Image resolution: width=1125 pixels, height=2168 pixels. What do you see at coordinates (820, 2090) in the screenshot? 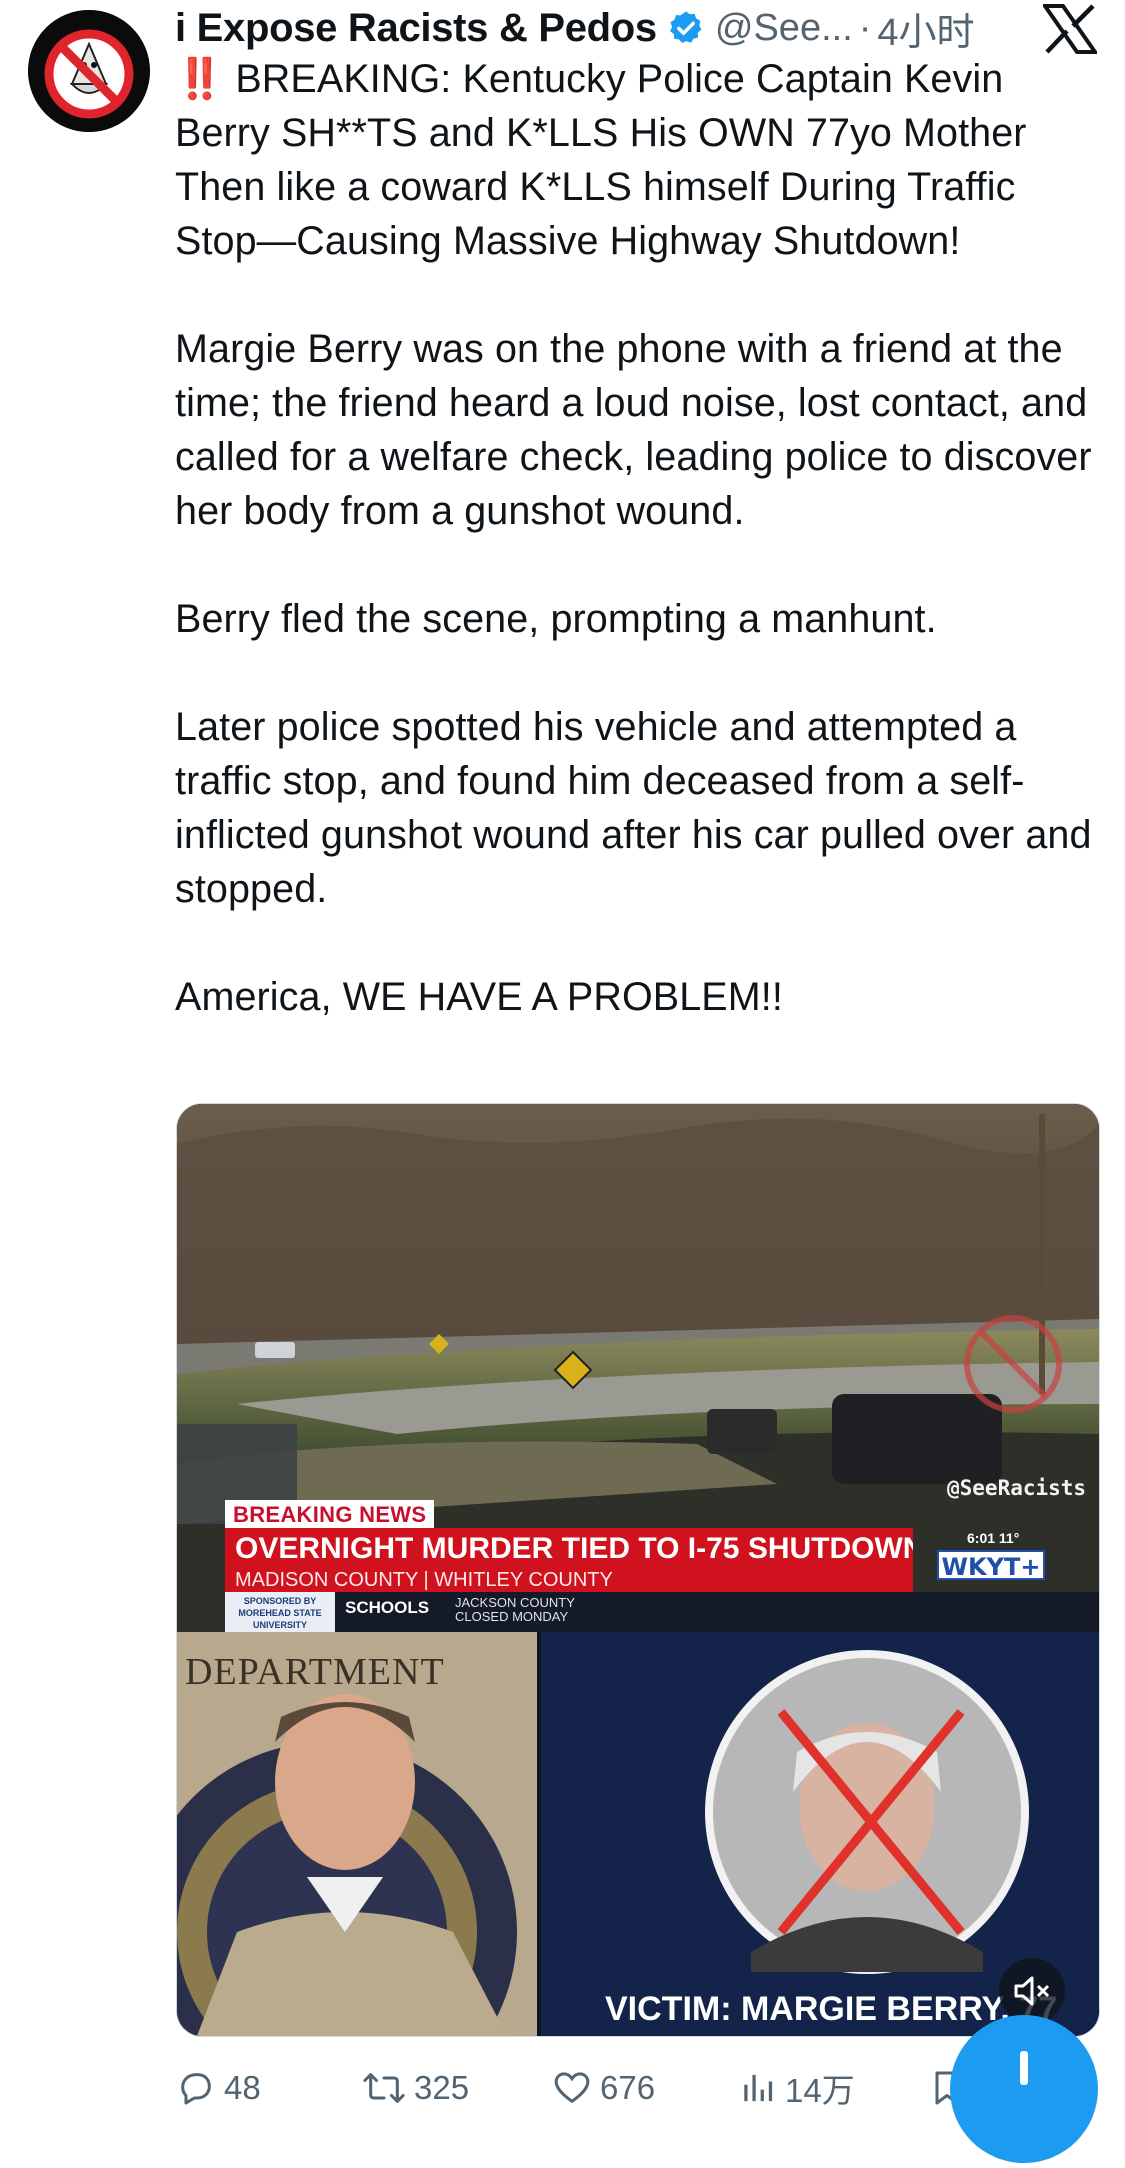
I see `views-count: 14万` at bounding box center [820, 2090].